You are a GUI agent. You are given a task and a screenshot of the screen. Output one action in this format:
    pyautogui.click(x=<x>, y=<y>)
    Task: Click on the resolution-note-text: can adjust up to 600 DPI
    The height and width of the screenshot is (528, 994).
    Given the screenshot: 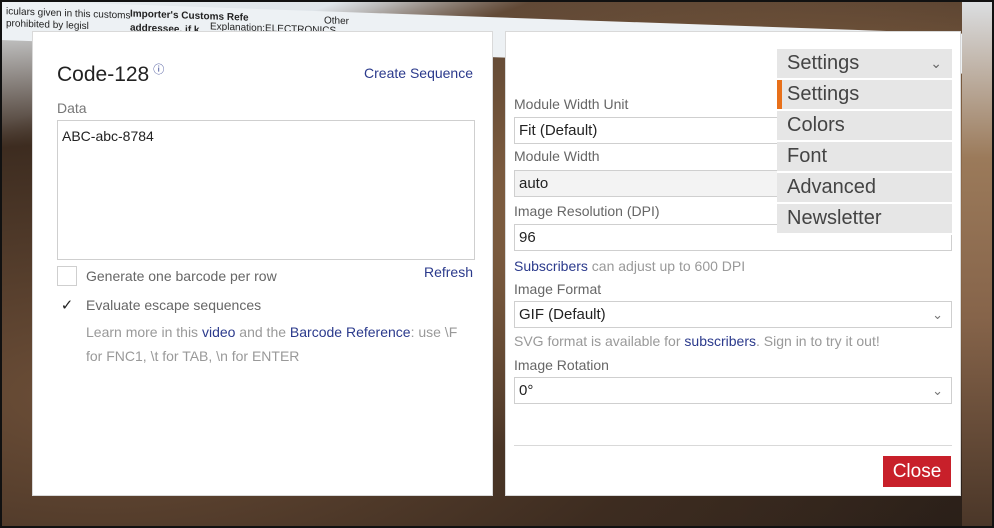 What is the action you would take?
    pyautogui.click(x=666, y=266)
    